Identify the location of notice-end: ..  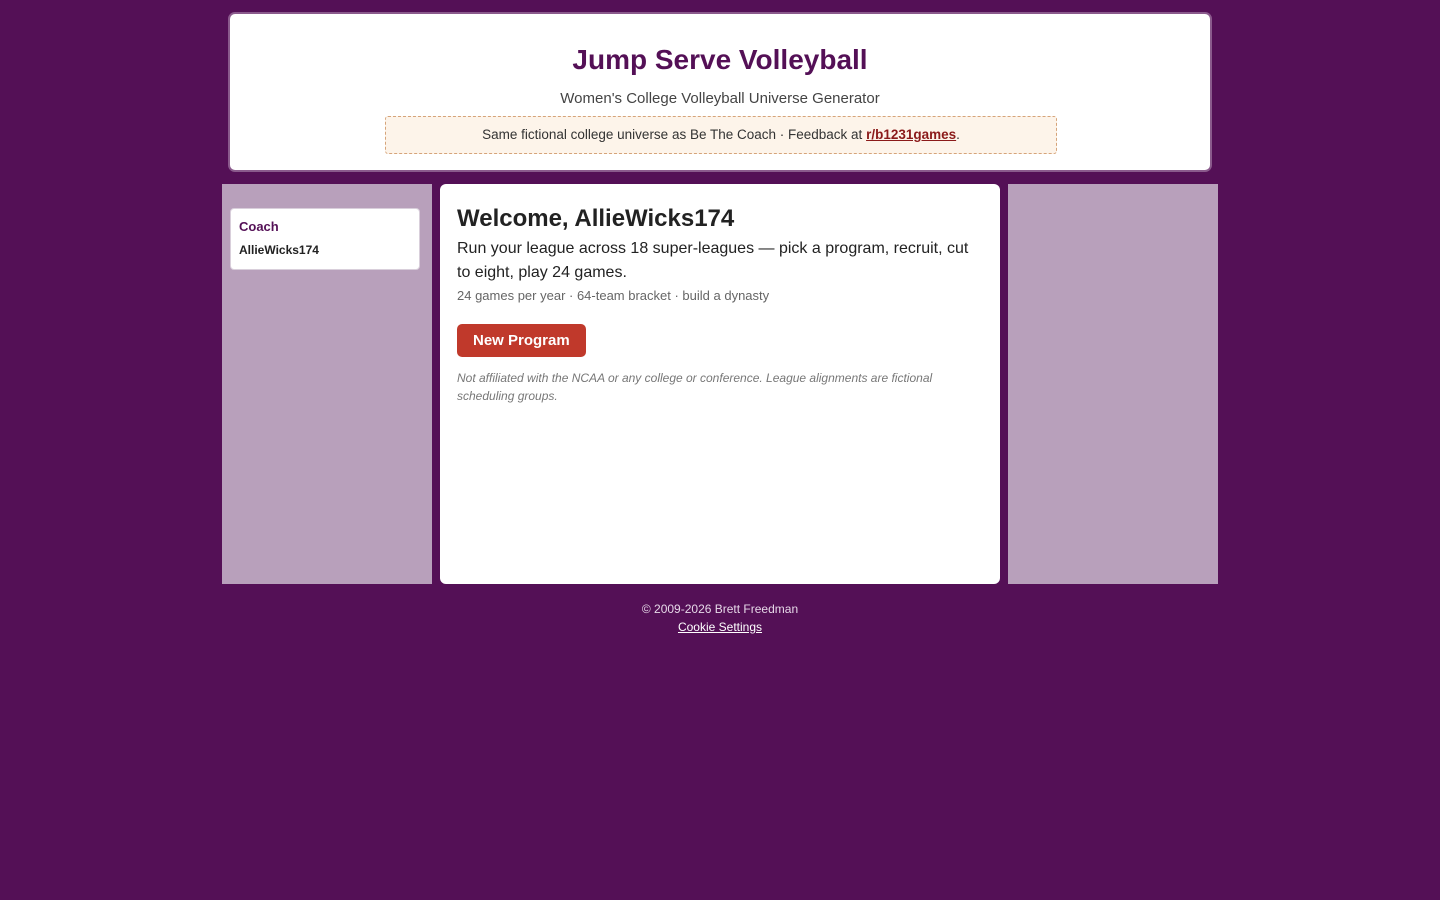
(958, 134).